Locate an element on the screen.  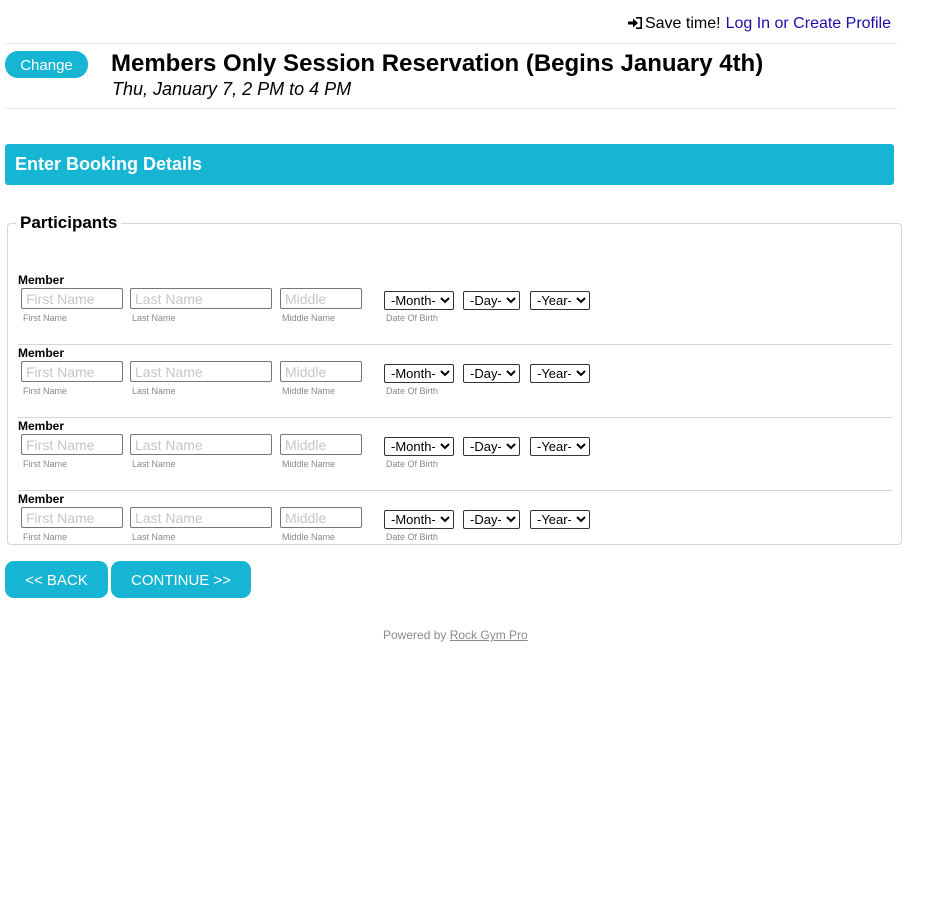
save-time-prompt: Save time! Log In or Create Profile is located at coordinates (759, 24).